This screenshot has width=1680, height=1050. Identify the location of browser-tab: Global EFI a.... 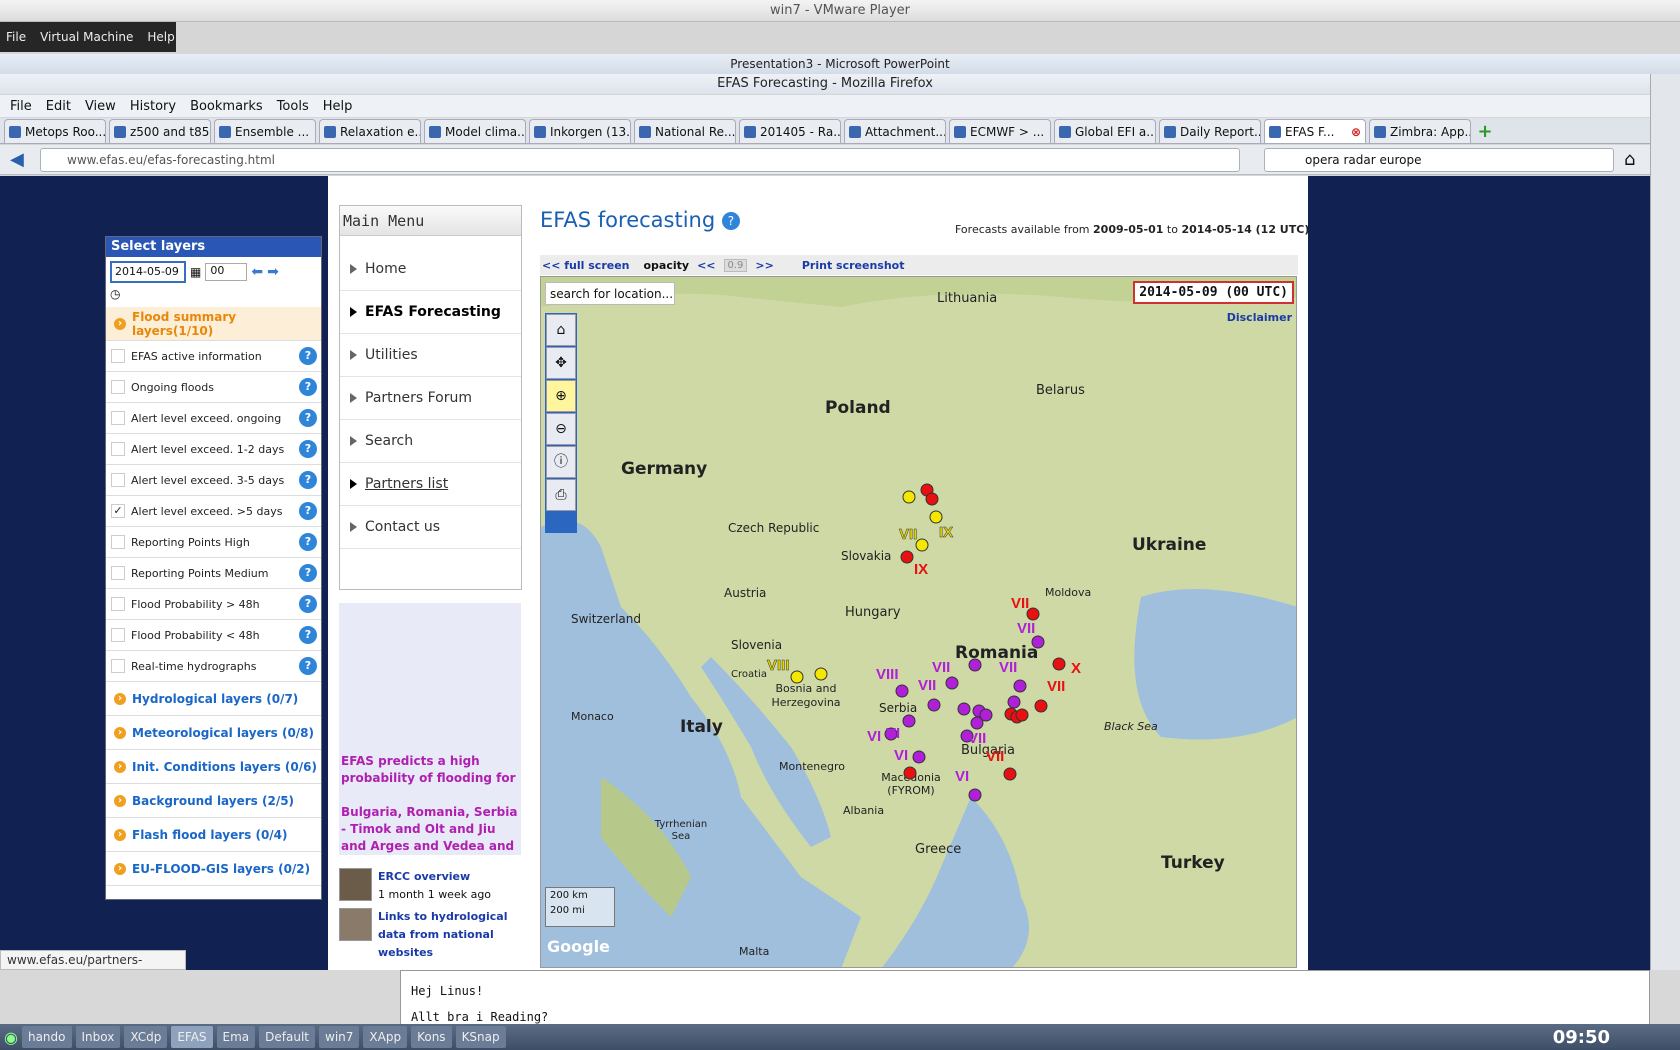
(1105, 131).